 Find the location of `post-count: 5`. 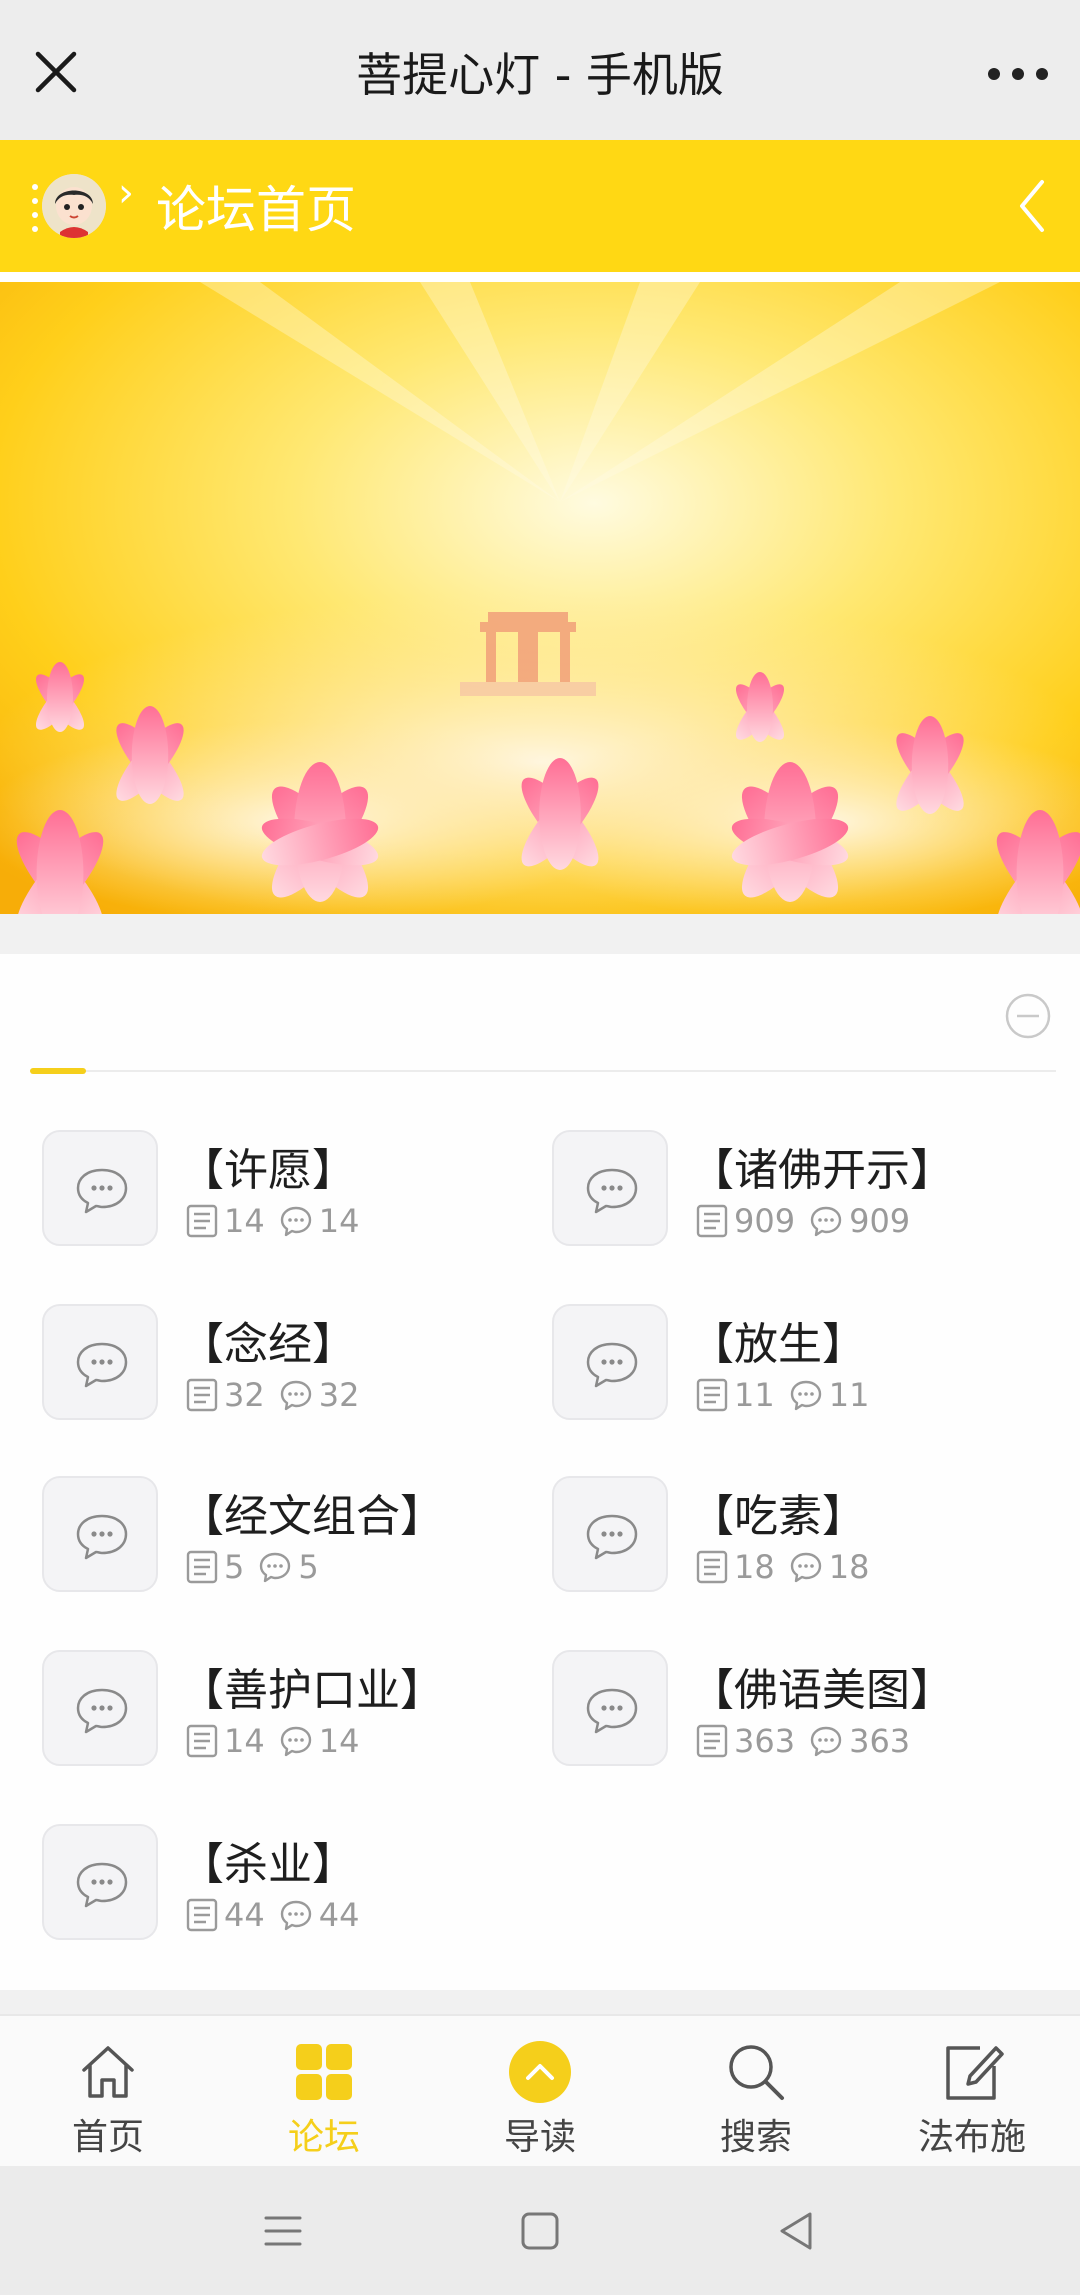

post-count: 5 is located at coordinates (308, 1567).